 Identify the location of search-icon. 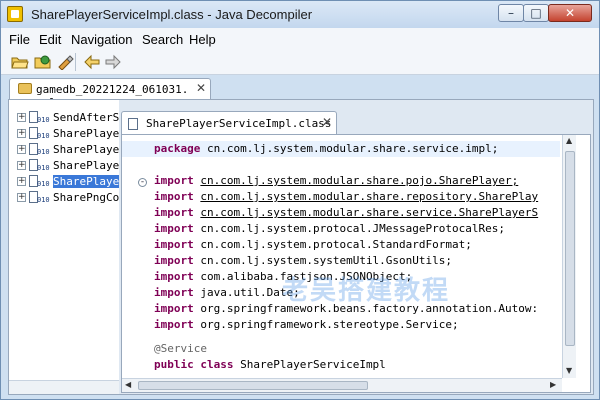
(65, 62).